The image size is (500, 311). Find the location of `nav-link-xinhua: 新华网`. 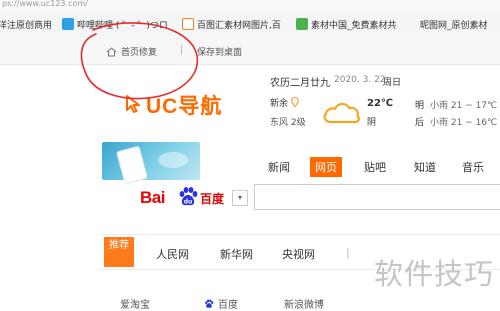

nav-link-xinhua: 新华网 is located at coordinates (236, 254).